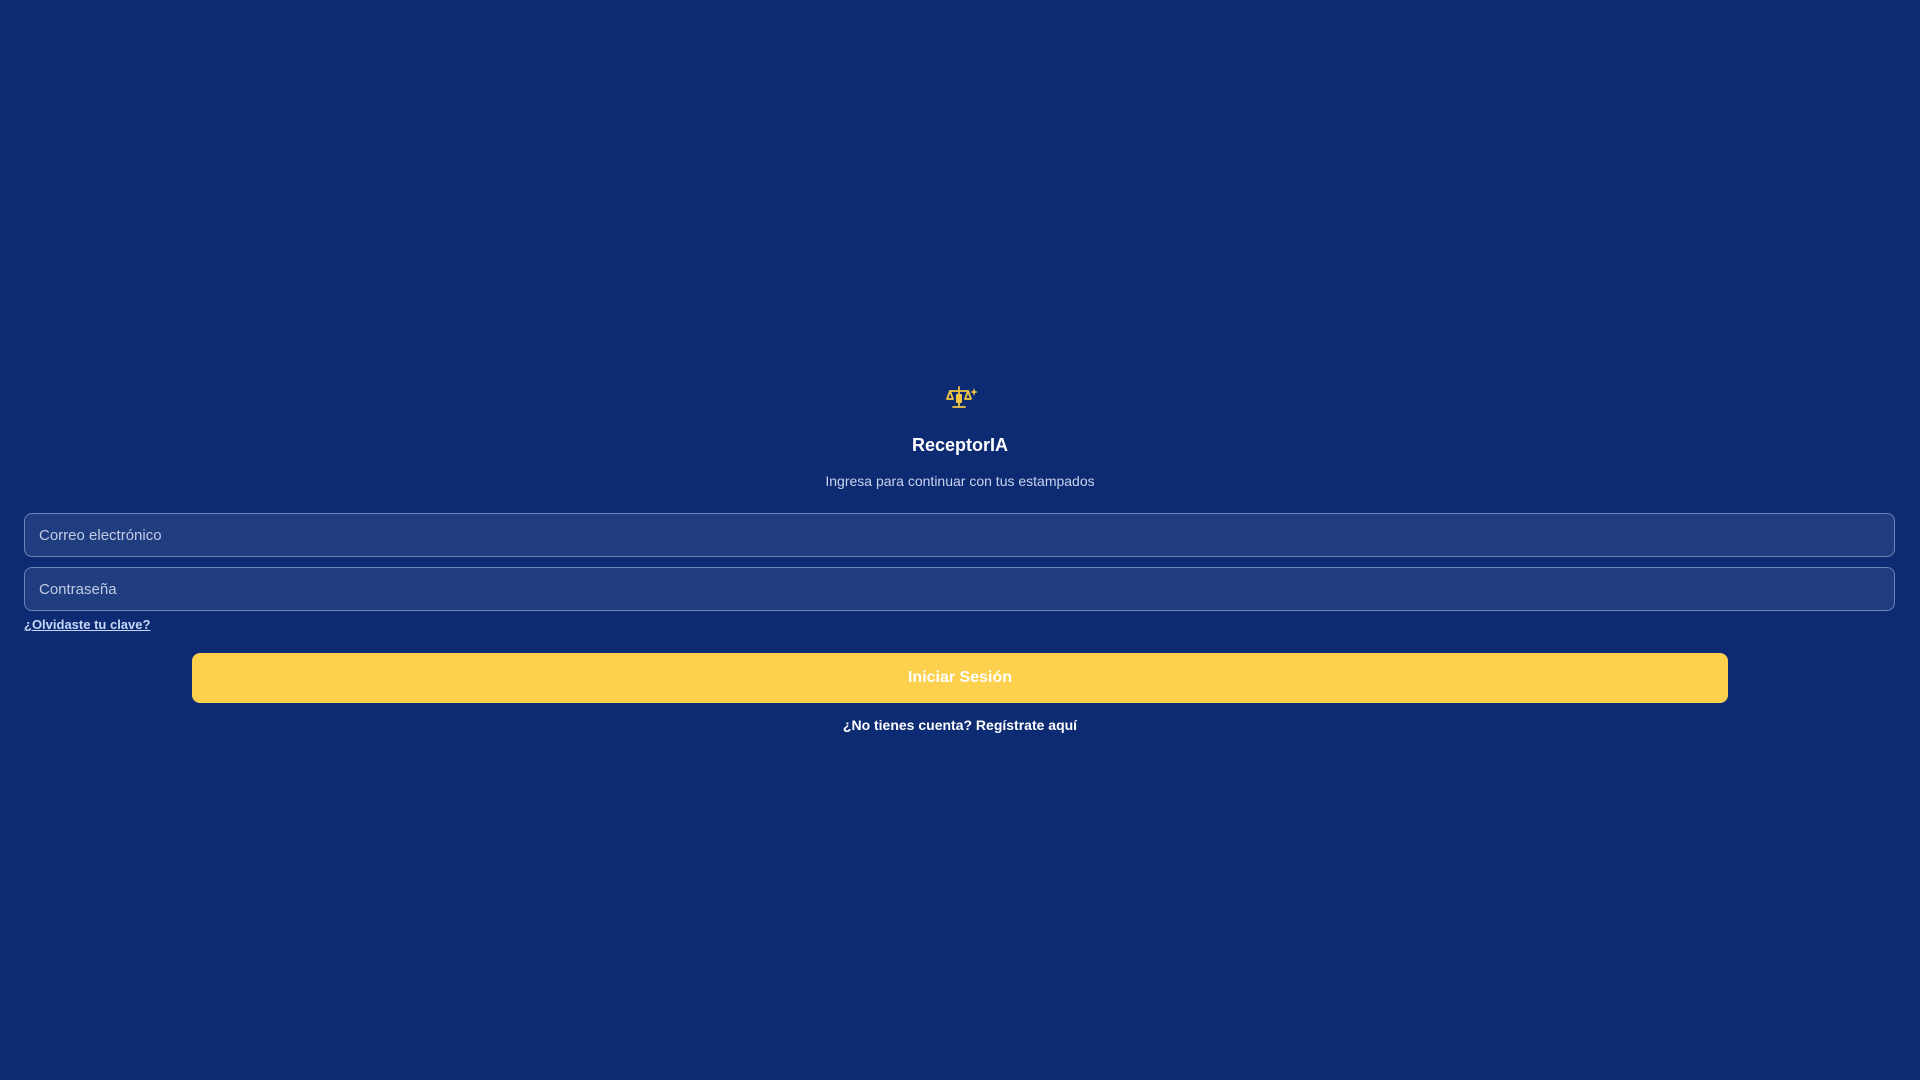  Describe the element at coordinates (960, 678) in the screenshot. I see `login-button: Iniciar Sesión` at that location.